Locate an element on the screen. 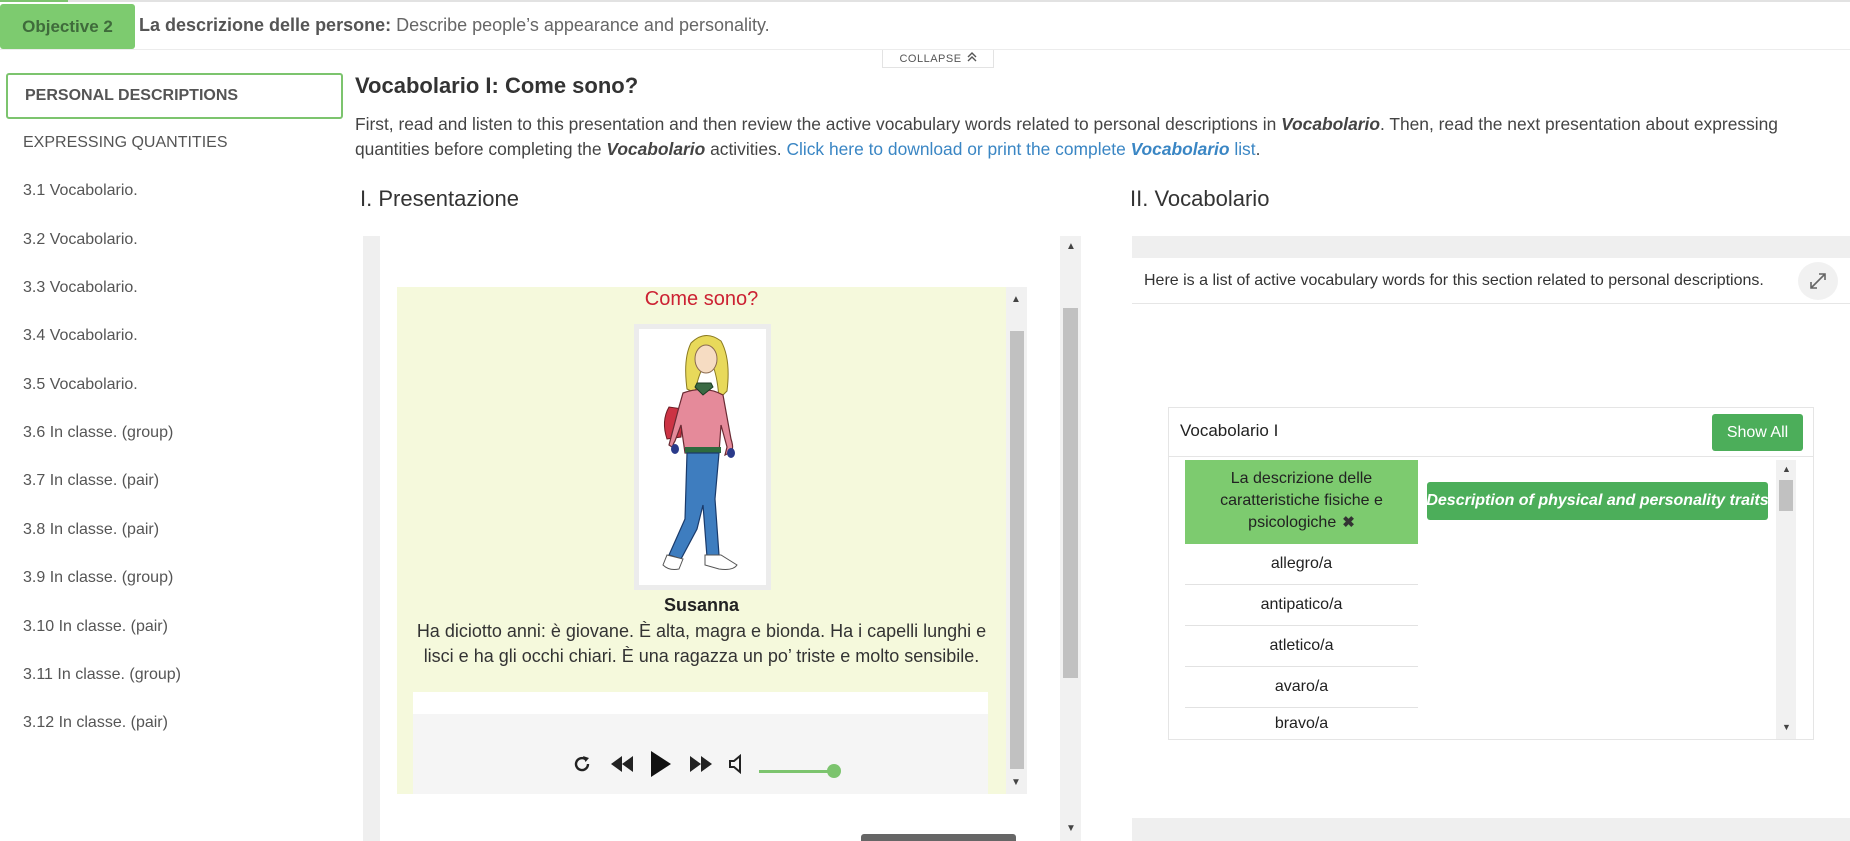 The height and width of the screenshot is (841, 1850). scroll-up-arrow-icon: ▲ is located at coordinates (1071, 246).